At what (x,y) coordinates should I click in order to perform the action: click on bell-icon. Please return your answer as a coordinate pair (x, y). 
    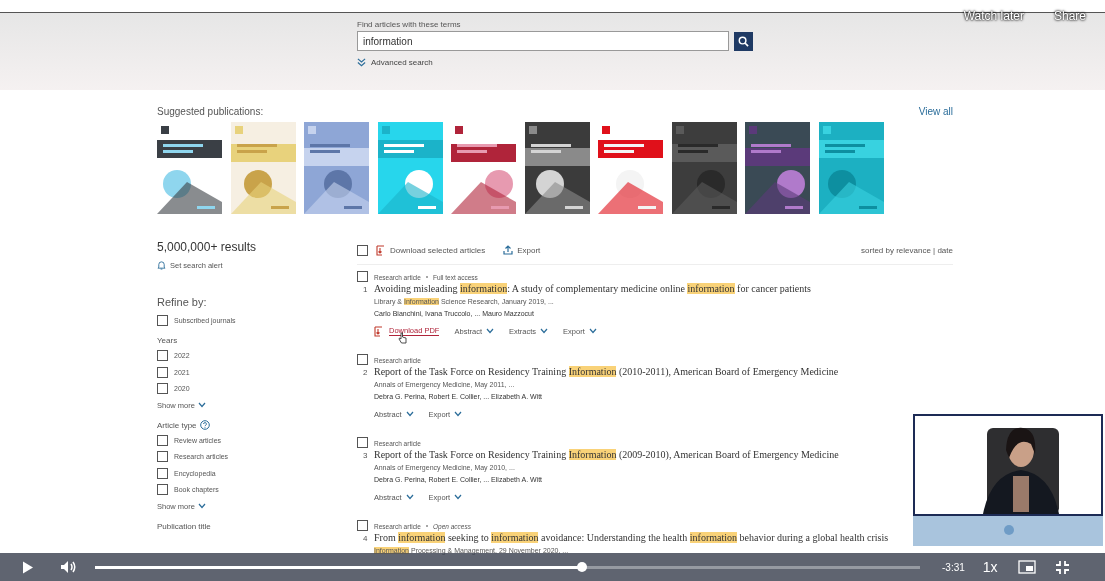
    Looking at the image, I should click on (161, 265).